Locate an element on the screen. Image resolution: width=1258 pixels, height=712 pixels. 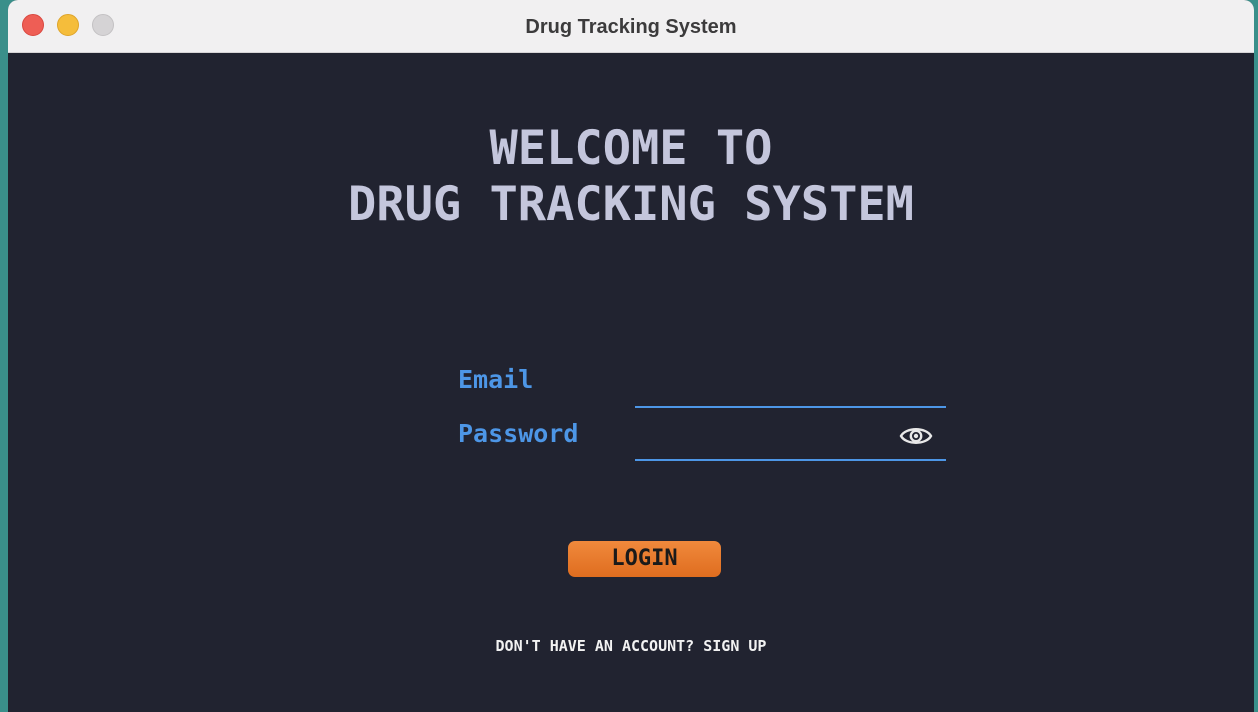
window-title: Drug Tracking System is located at coordinates (631, 27).